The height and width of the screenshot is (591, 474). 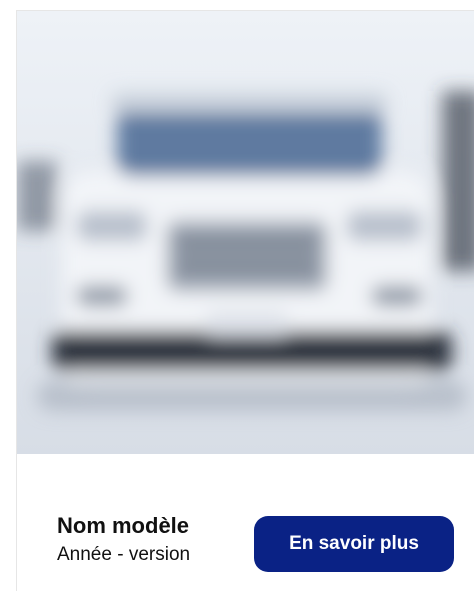 I want to click on model-year-version: Année - version, so click(x=124, y=554).